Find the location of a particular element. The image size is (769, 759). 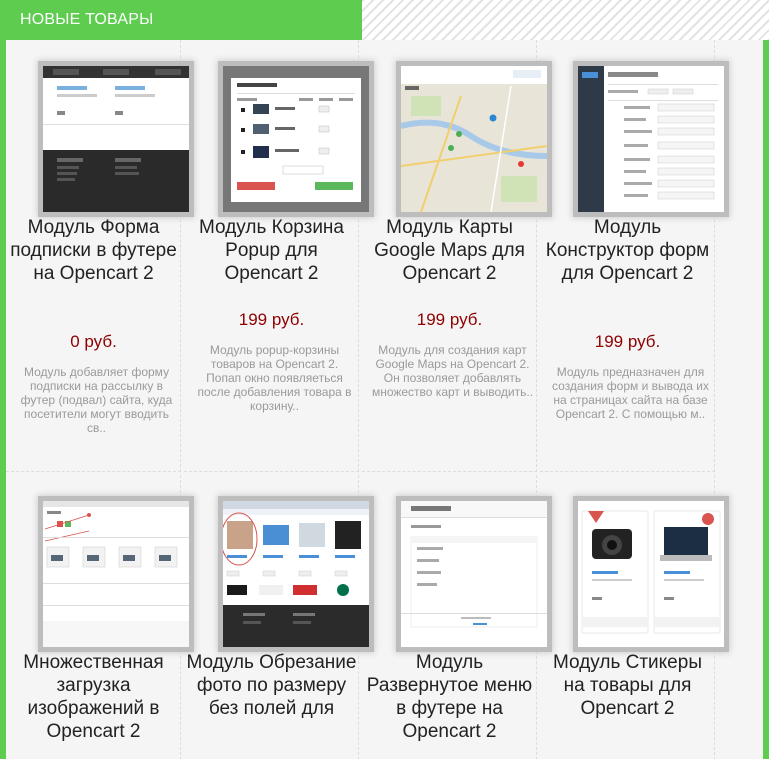

subscribe-form-footer-screenshot is located at coordinates (116, 139).